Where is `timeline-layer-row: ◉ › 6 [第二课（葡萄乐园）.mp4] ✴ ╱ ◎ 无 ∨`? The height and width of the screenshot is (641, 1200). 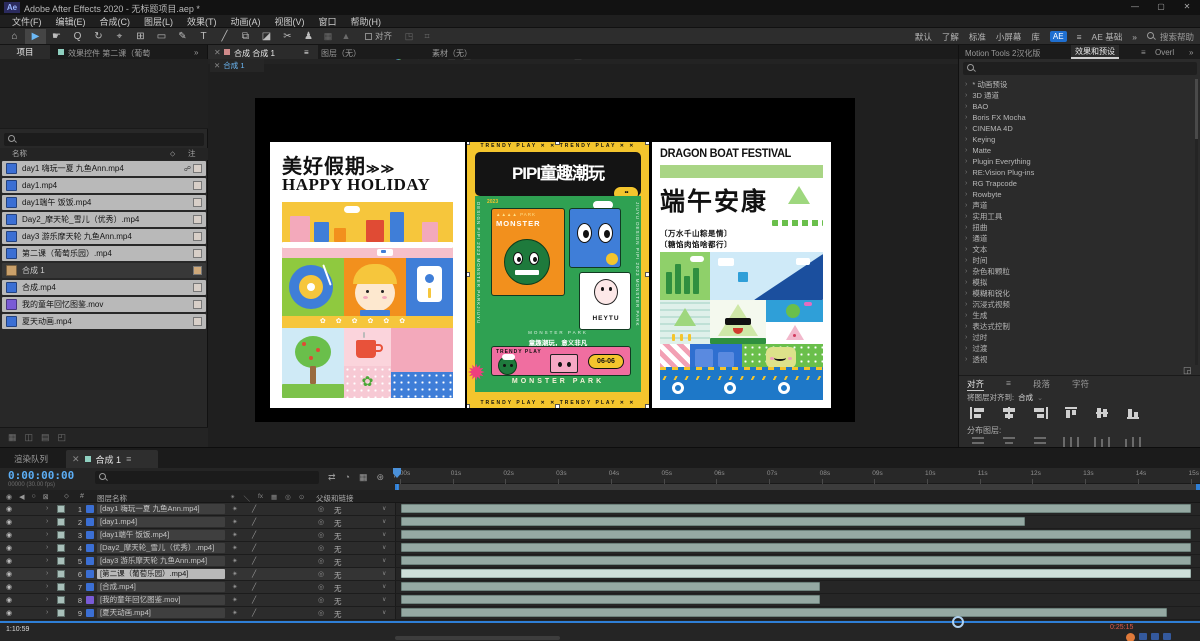 timeline-layer-row: ◉ › 6 [第二课（葡萄乐园）.mp4] ✴ ╱ ◎ 无 ∨ is located at coordinates (600, 574).